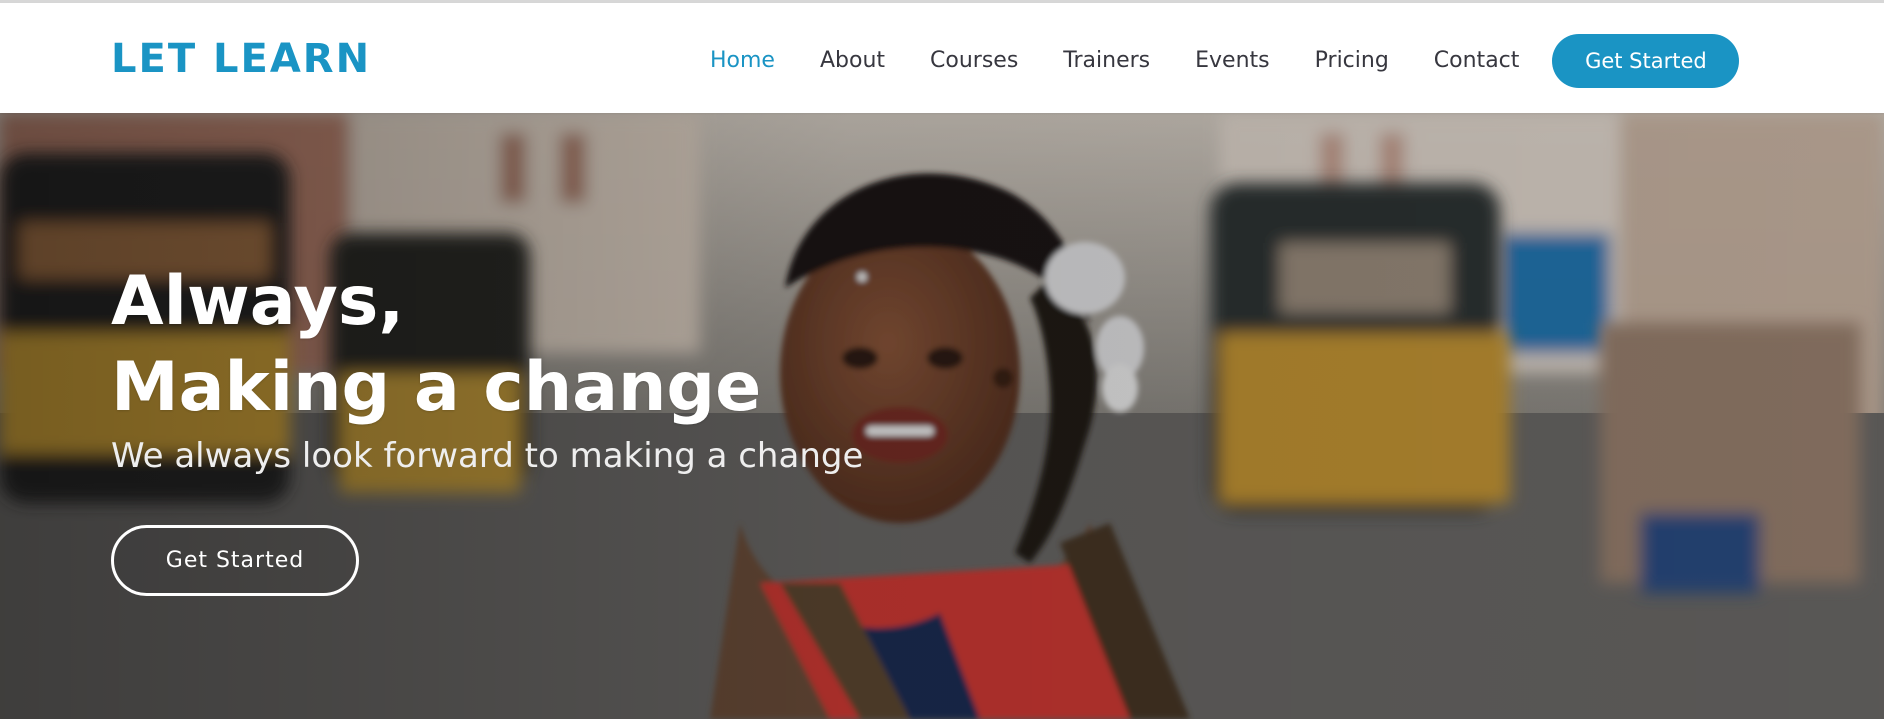 This screenshot has width=1884, height=719. I want to click on hero-title-line-1: Always,, so click(258, 301).